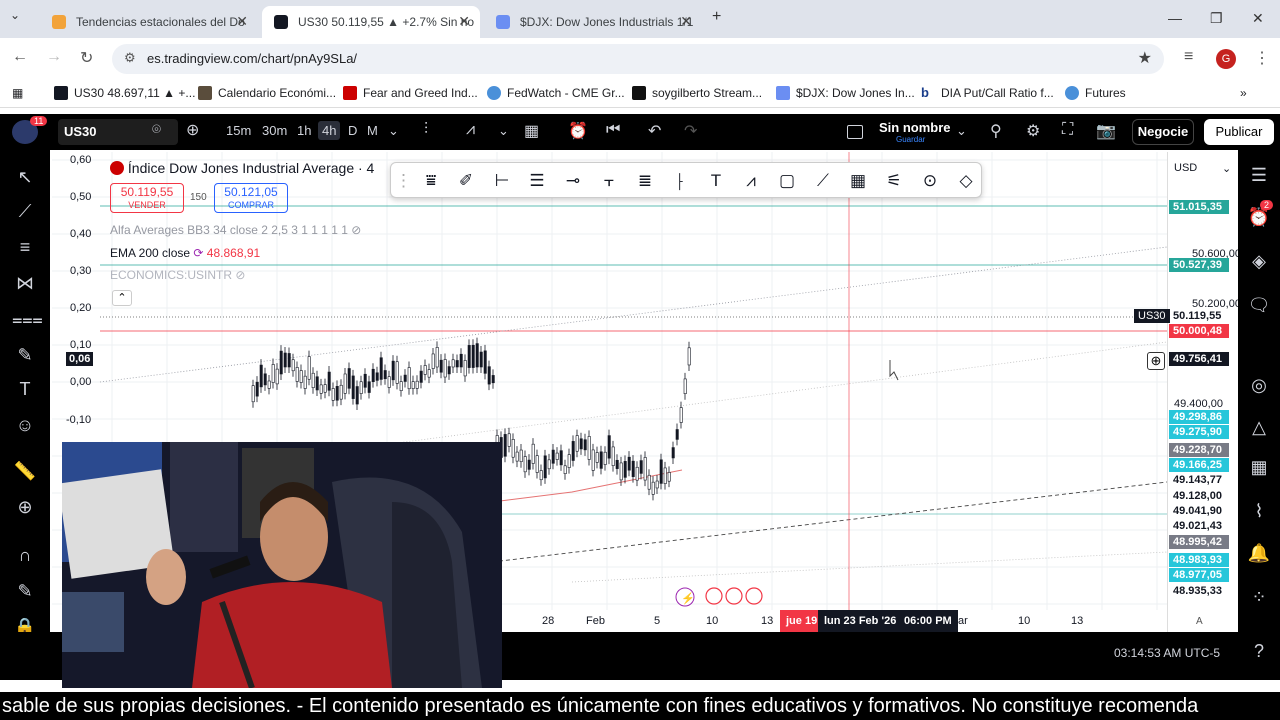 The image size is (1280, 720). What do you see at coordinates (966, 181) in the screenshot?
I see `polygon-icon: ◇` at bounding box center [966, 181].